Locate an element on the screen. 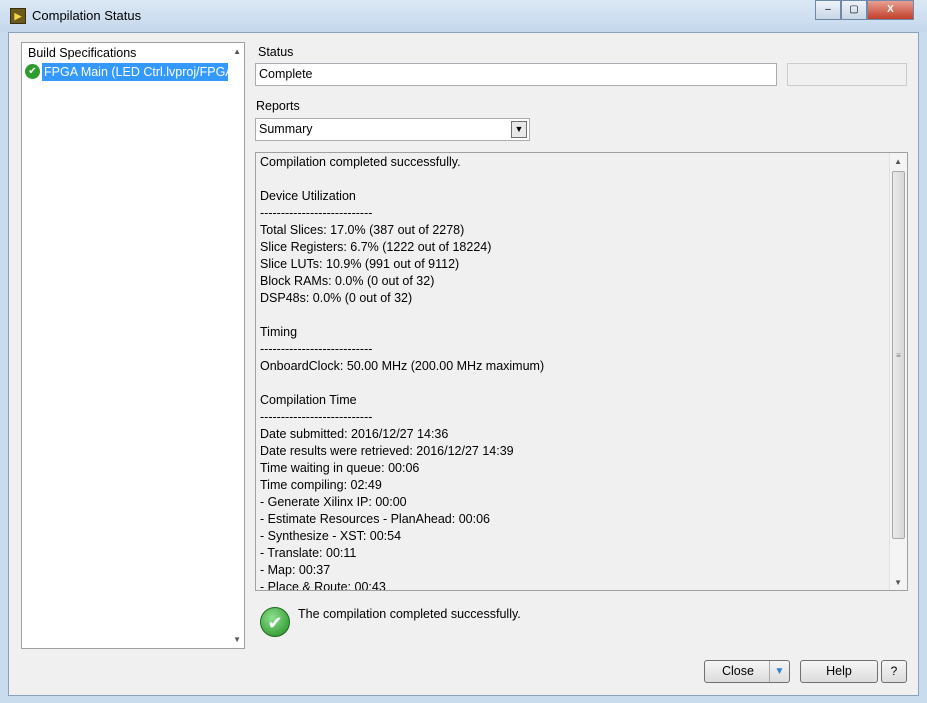 This screenshot has height=703, width=927. report-scrollbar: ▲ ≡ ▼ is located at coordinates (898, 371).